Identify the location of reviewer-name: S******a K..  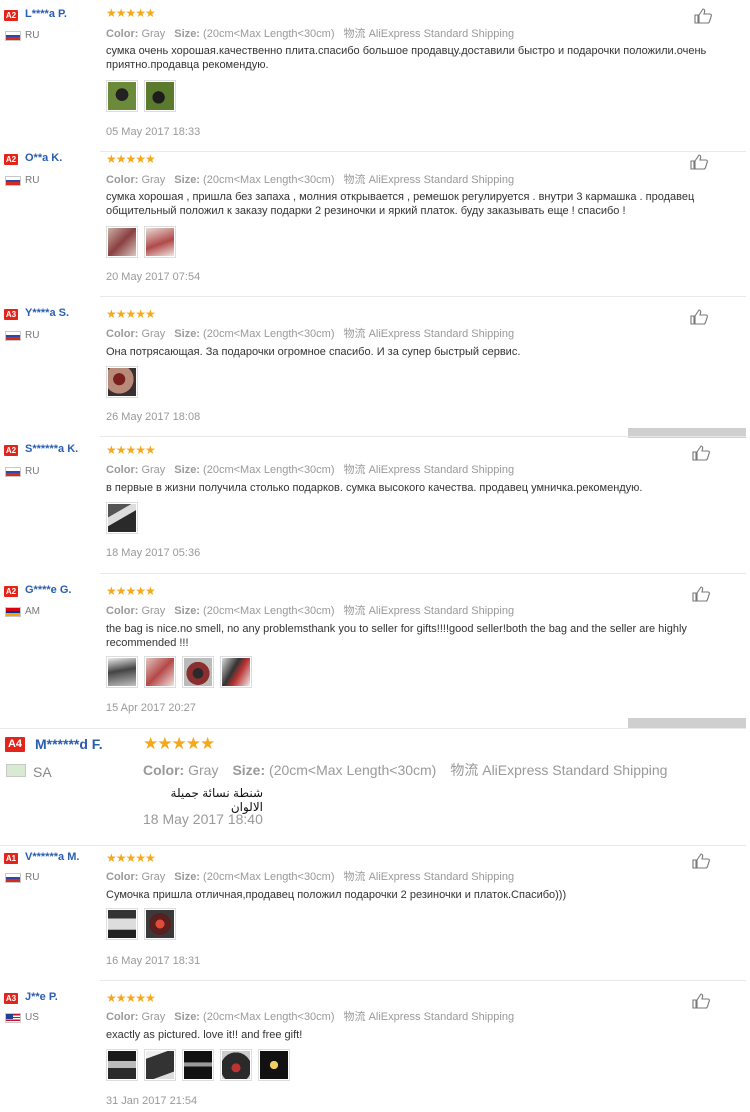
(51, 449).